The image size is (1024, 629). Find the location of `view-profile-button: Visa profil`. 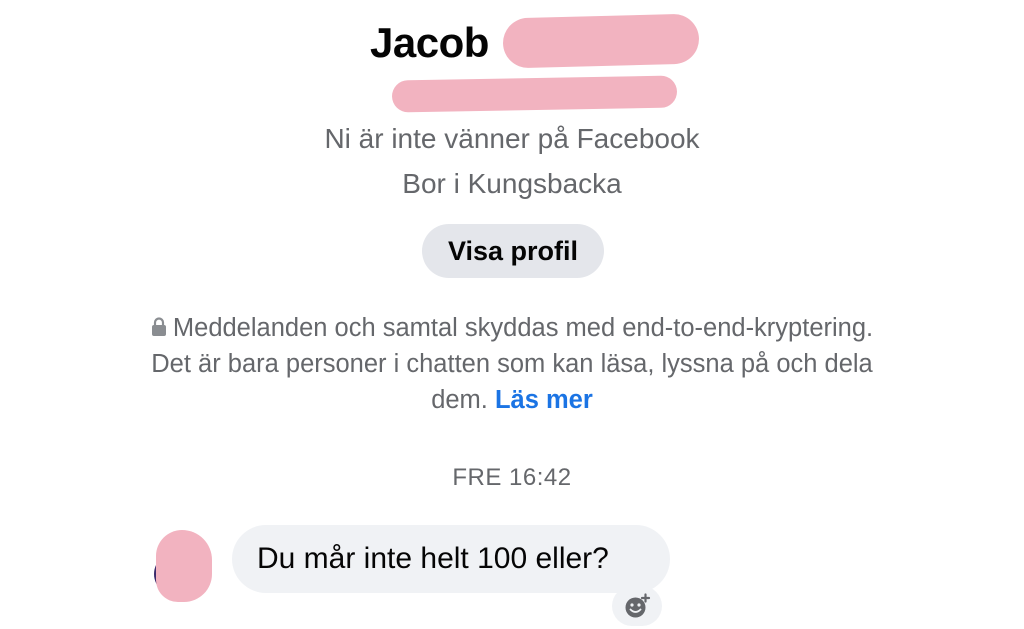

view-profile-button: Visa profil is located at coordinates (513, 251).